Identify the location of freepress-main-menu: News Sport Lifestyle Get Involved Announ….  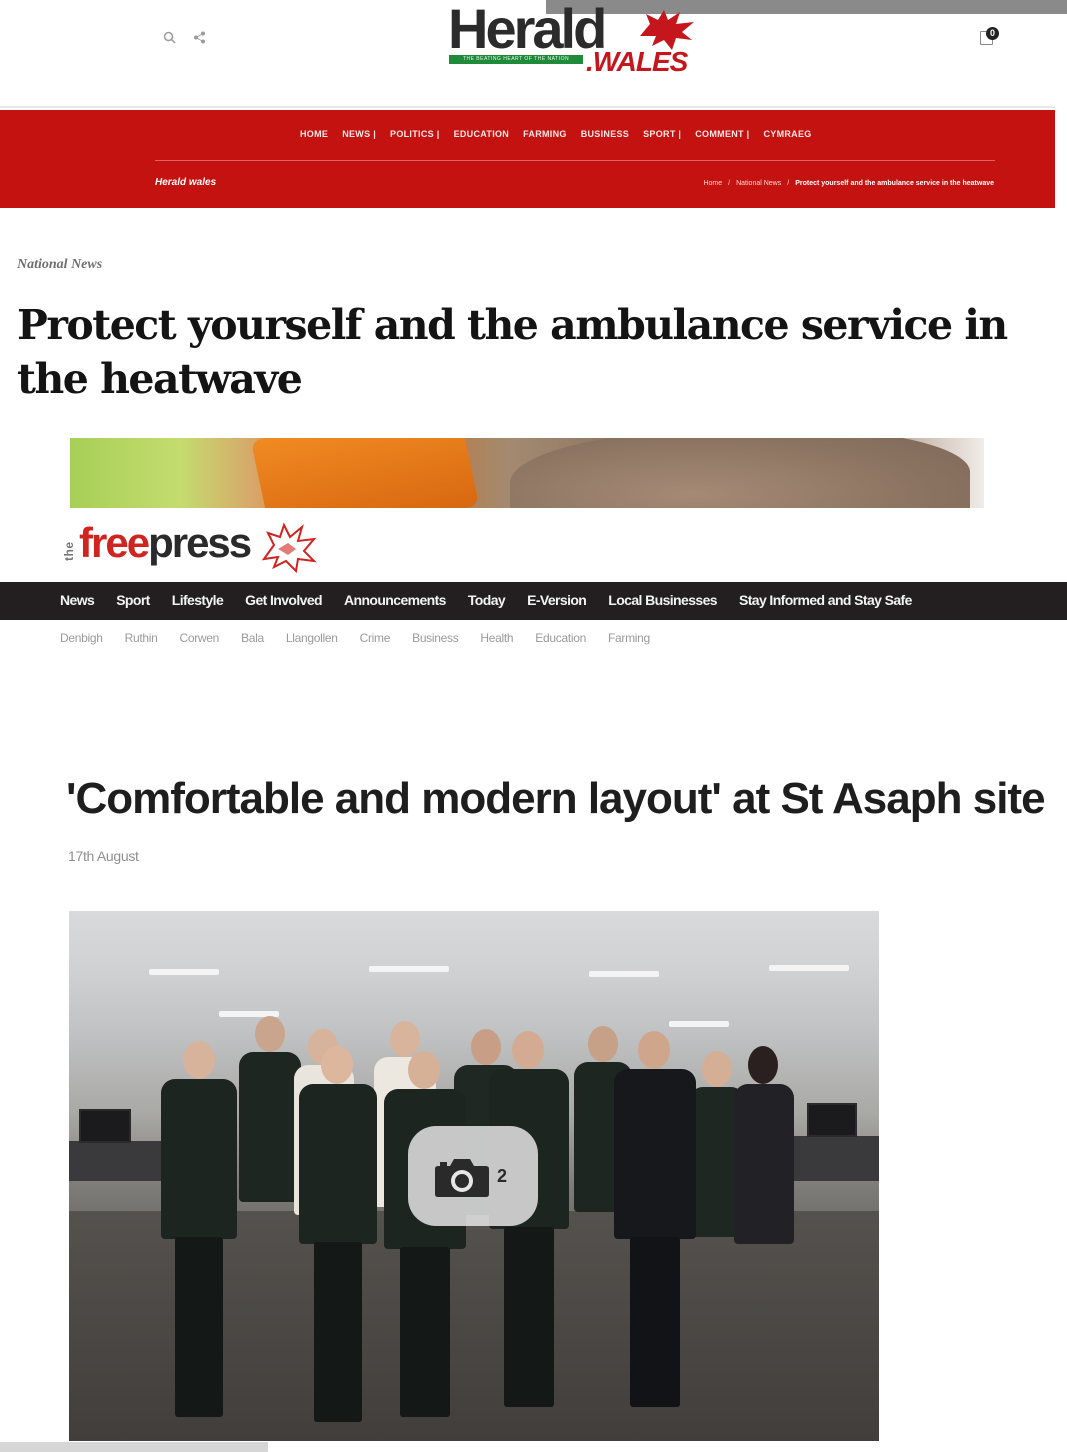
(497, 600).